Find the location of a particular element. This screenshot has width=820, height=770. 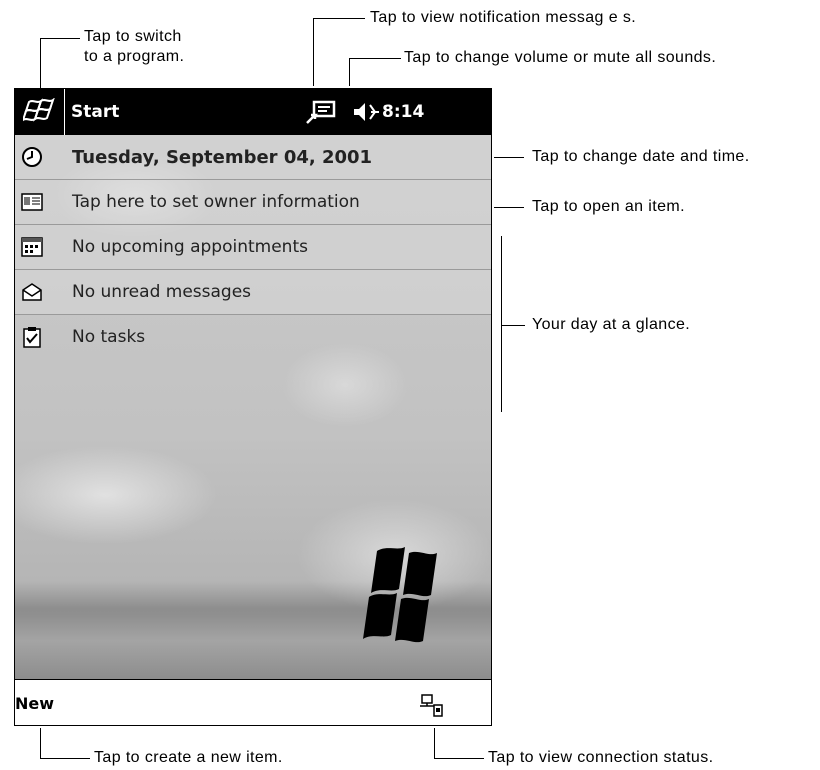

today-item-date: Tuesday, September 04, 2001 is located at coordinates (253, 157).